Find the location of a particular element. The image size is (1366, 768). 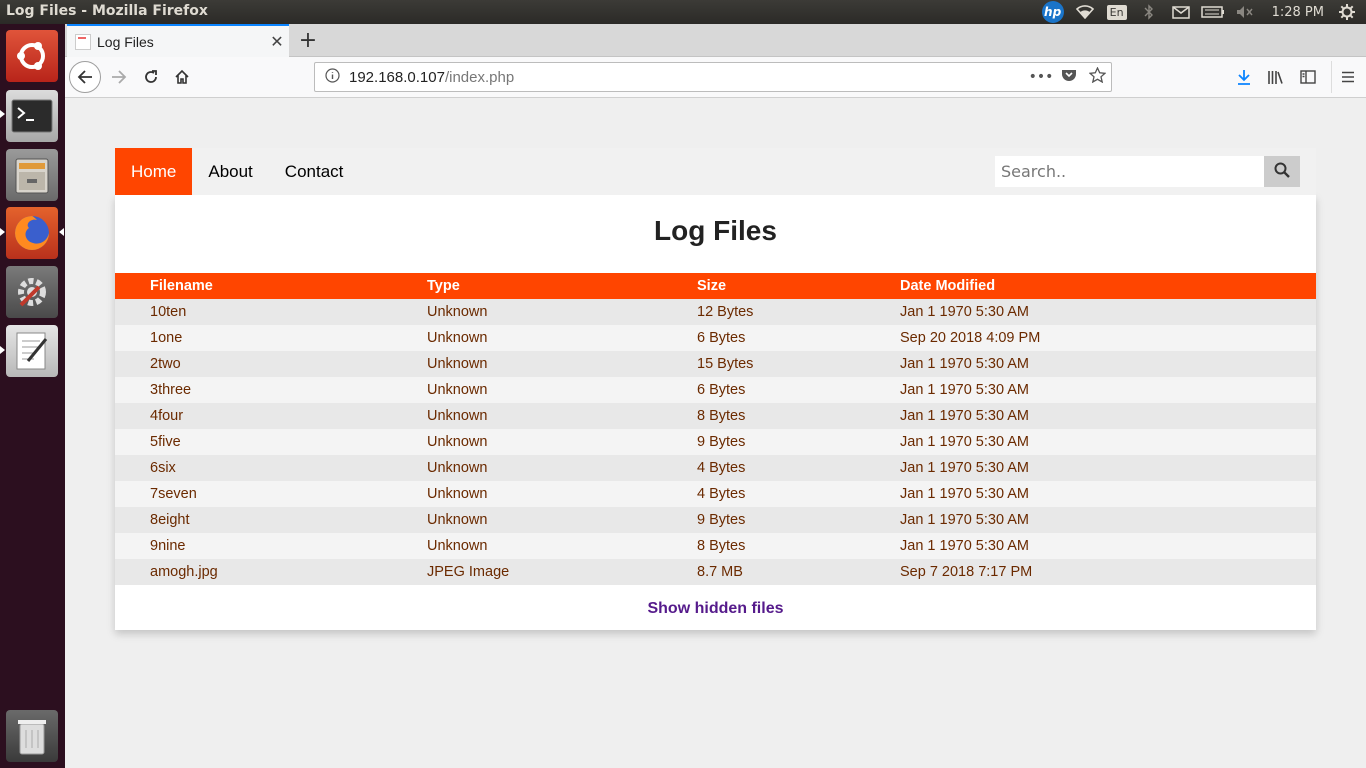

close-tab-icon: ✕ is located at coordinates (277, 41).